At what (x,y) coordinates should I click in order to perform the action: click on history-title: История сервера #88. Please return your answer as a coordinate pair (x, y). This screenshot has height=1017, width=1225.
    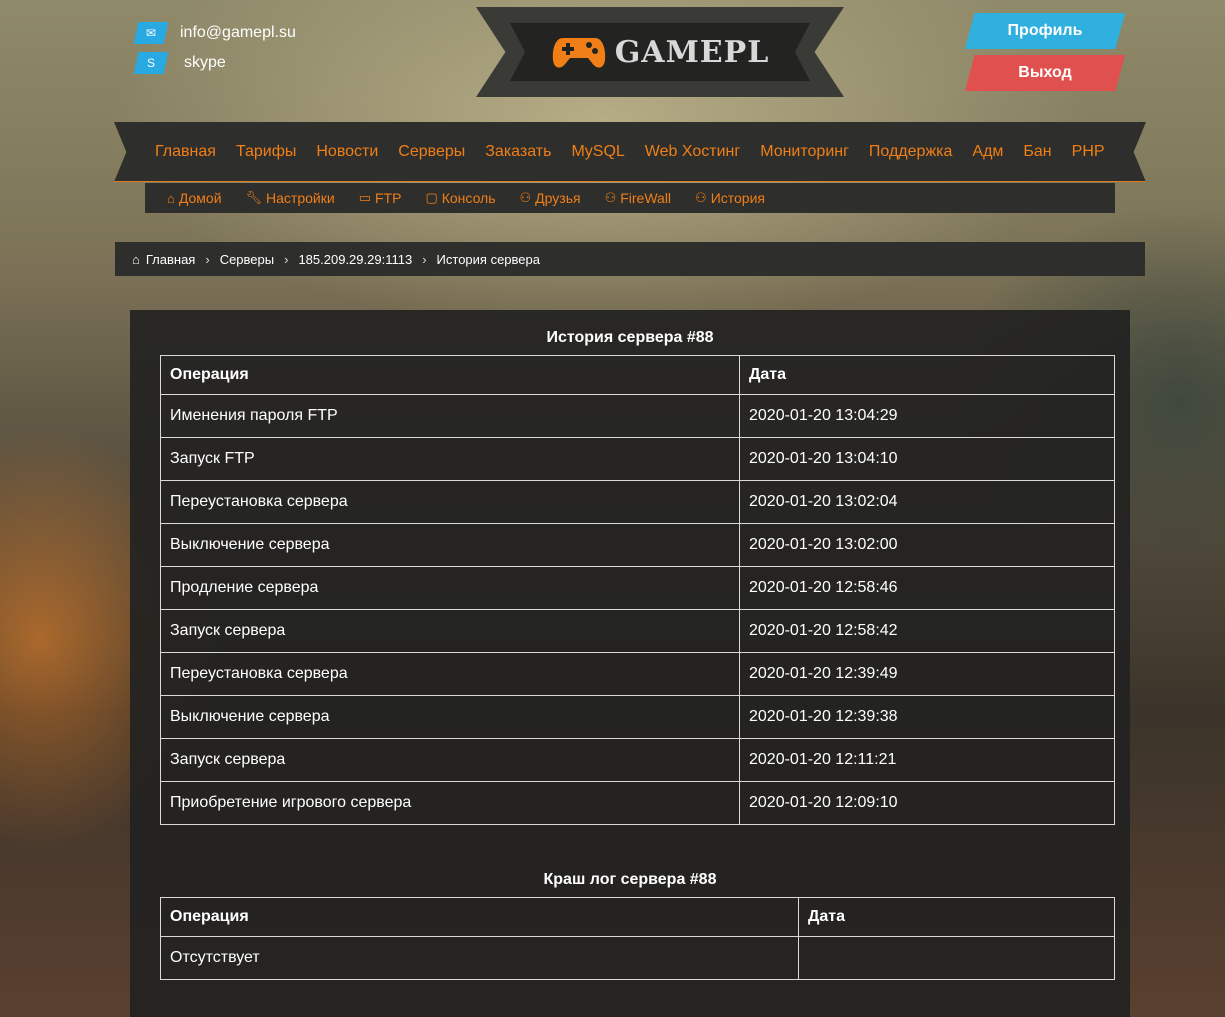
    Looking at the image, I should click on (630, 337).